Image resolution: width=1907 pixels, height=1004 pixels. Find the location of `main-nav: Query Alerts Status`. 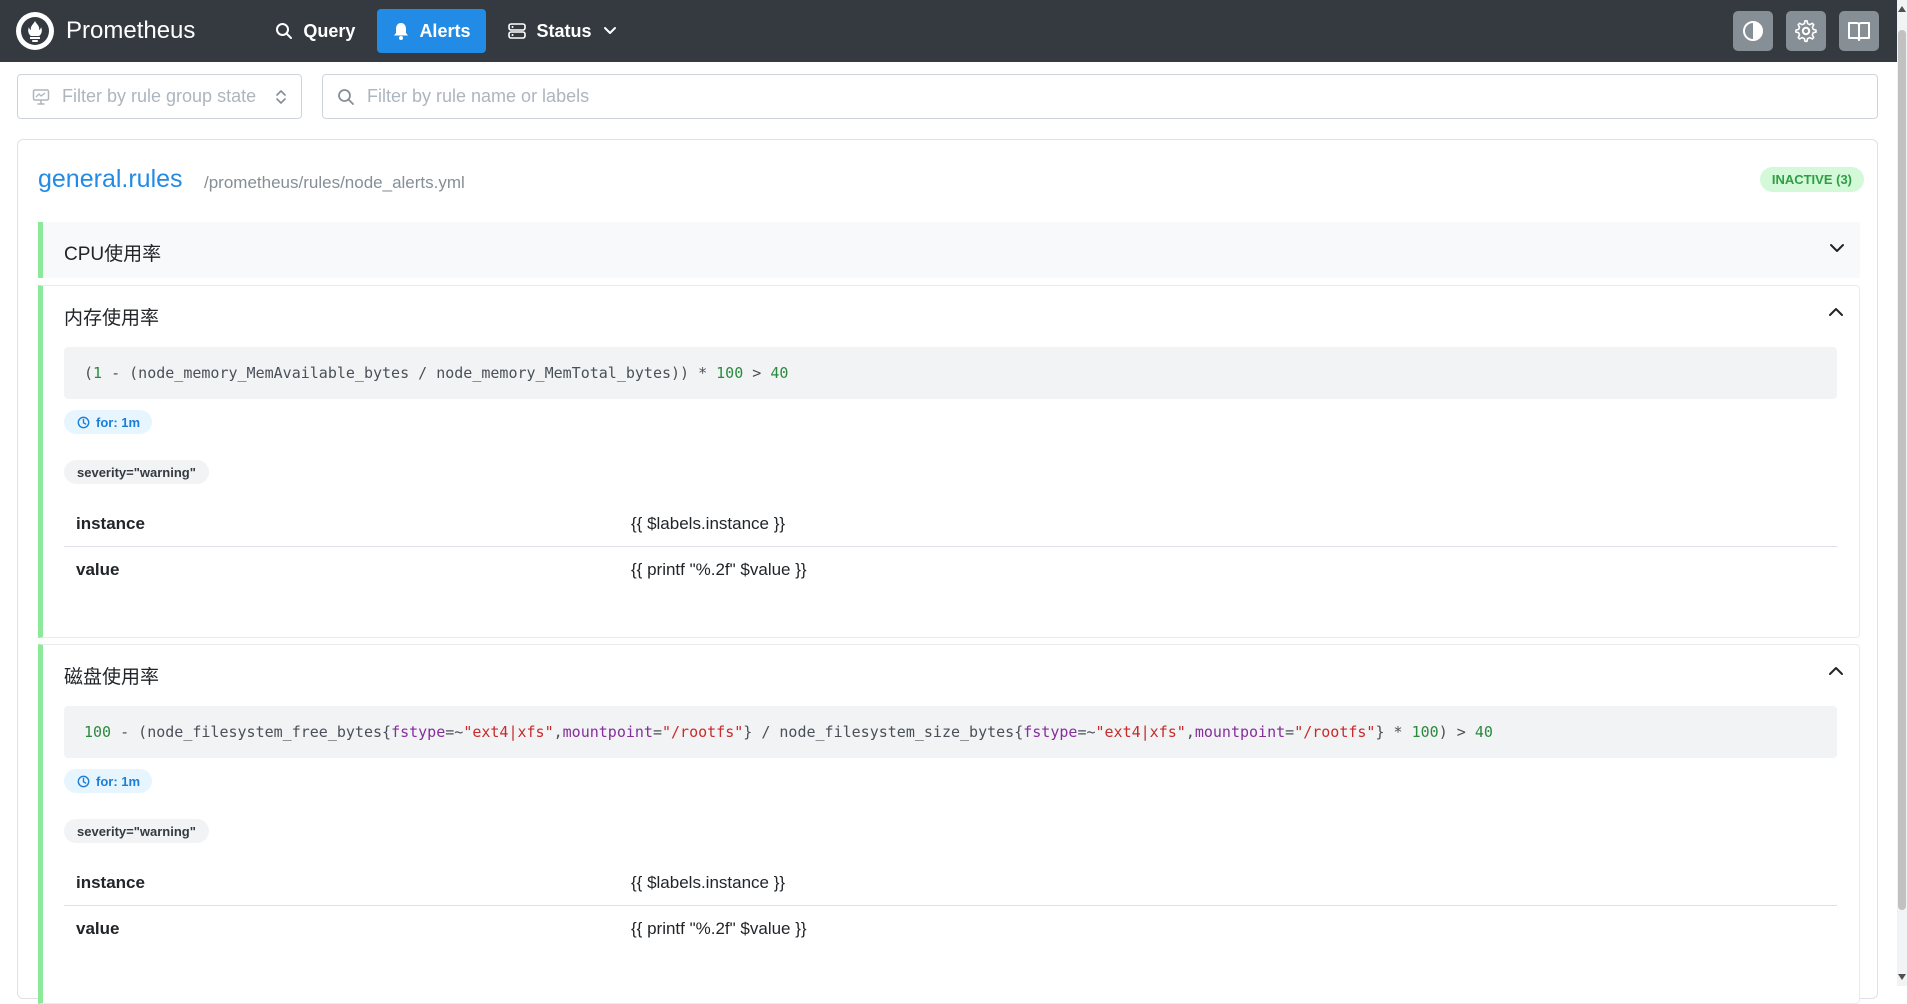

main-nav: Query Alerts Status is located at coordinates (446, 31).